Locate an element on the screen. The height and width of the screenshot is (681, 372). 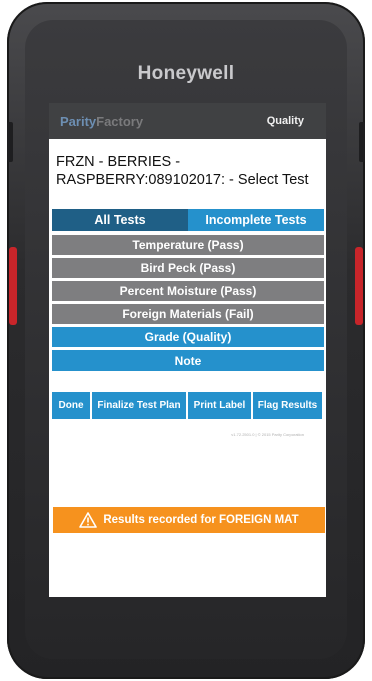
test-item-grade: Grade (Quality) is located at coordinates (188, 337).